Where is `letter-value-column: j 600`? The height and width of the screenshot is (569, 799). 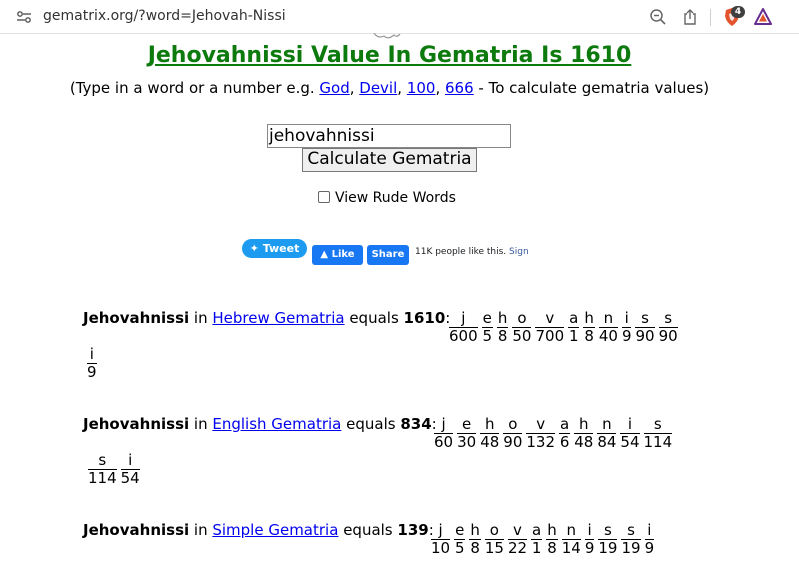
letter-value-column: j 600 is located at coordinates (463, 327).